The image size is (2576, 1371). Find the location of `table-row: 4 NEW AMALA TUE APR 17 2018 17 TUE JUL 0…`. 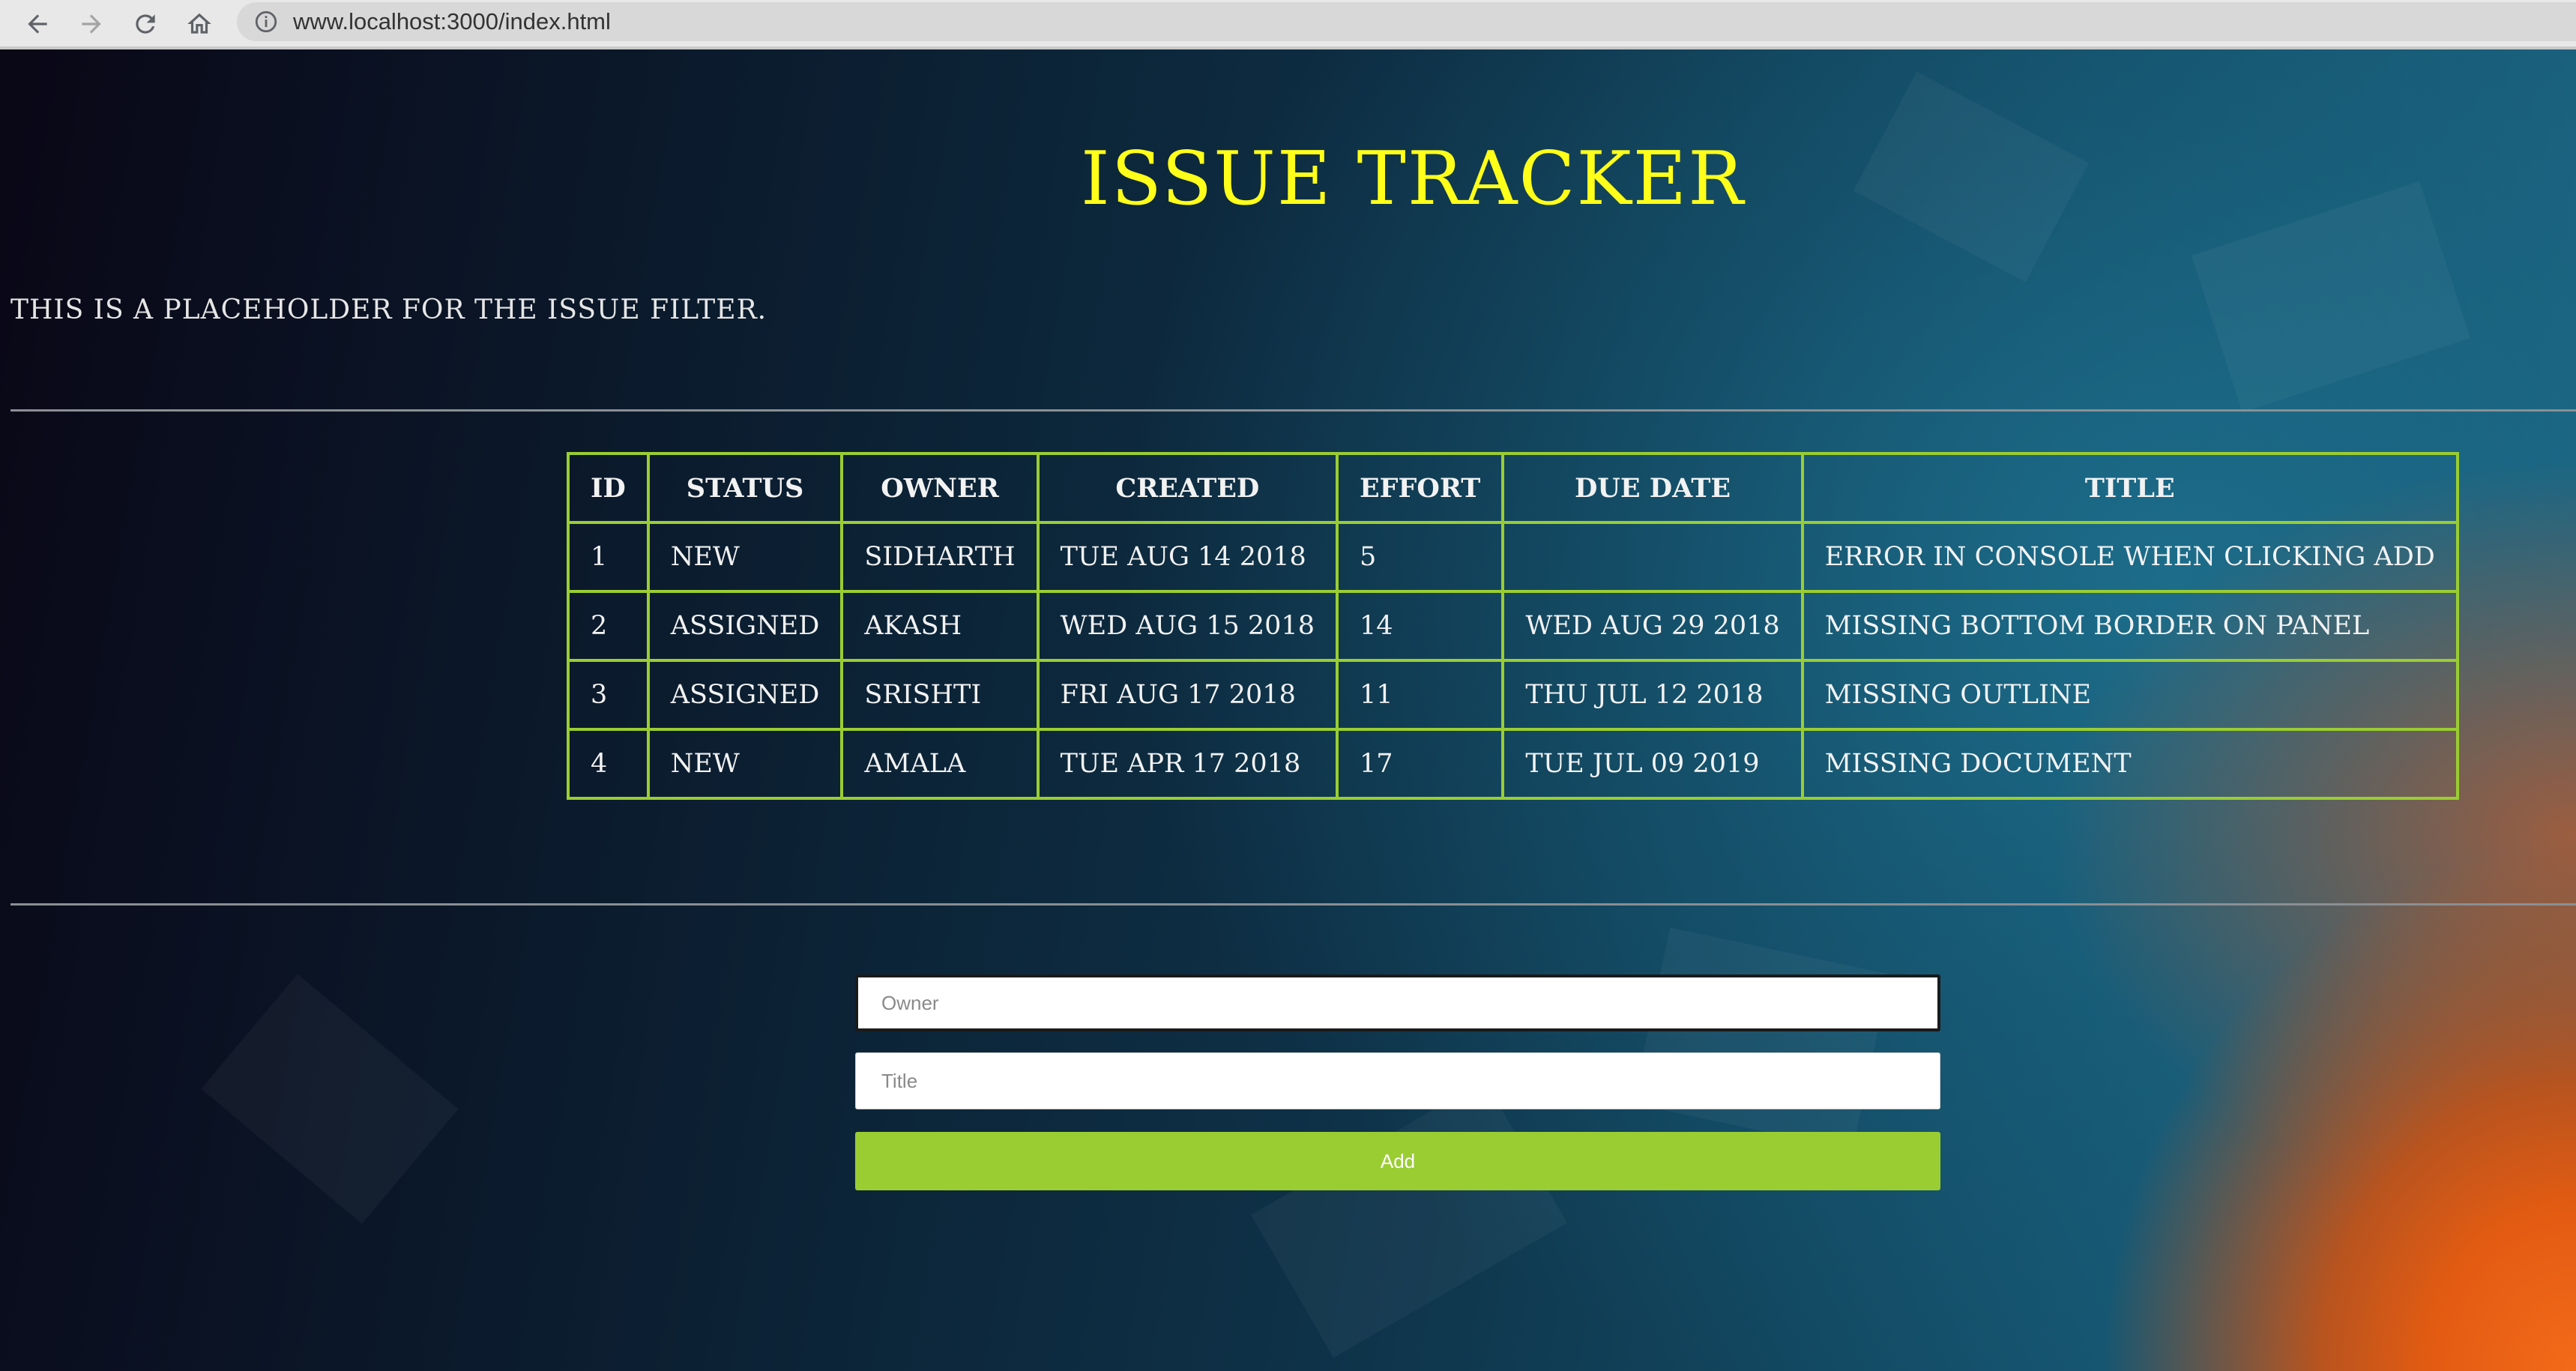

table-row: 4 NEW AMALA TUE APR 17 2018 17 TUE JUL 0… is located at coordinates (1513, 764).